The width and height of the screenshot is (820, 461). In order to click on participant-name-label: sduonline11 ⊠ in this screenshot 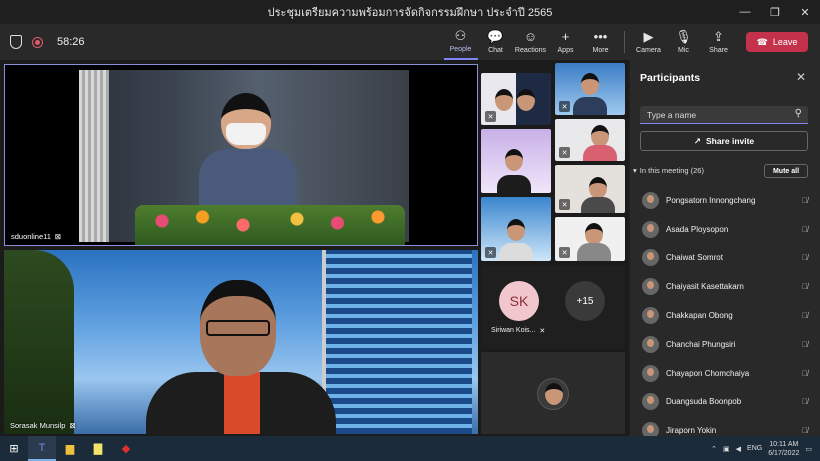, I will do `click(36, 236)`.